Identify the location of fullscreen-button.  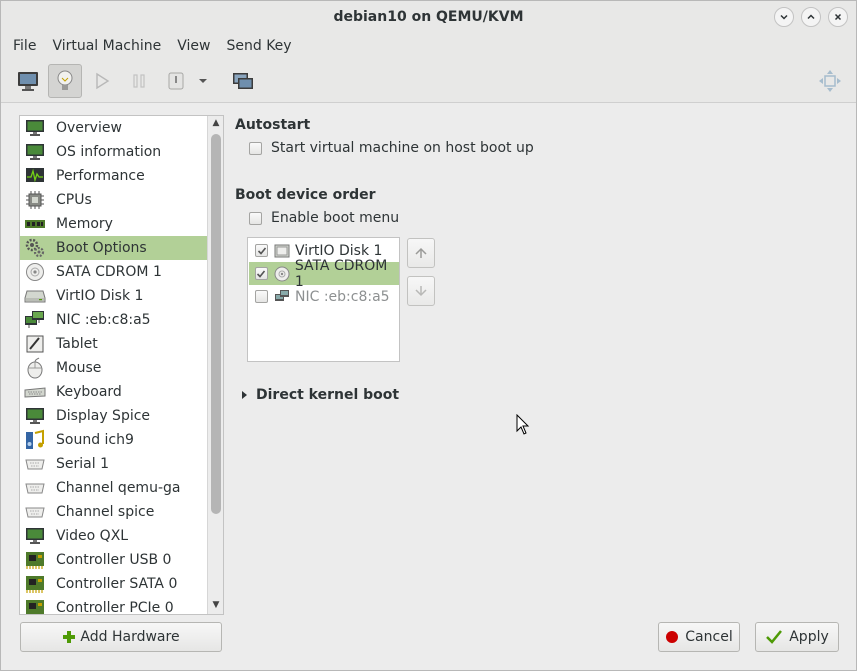
(830, 81).